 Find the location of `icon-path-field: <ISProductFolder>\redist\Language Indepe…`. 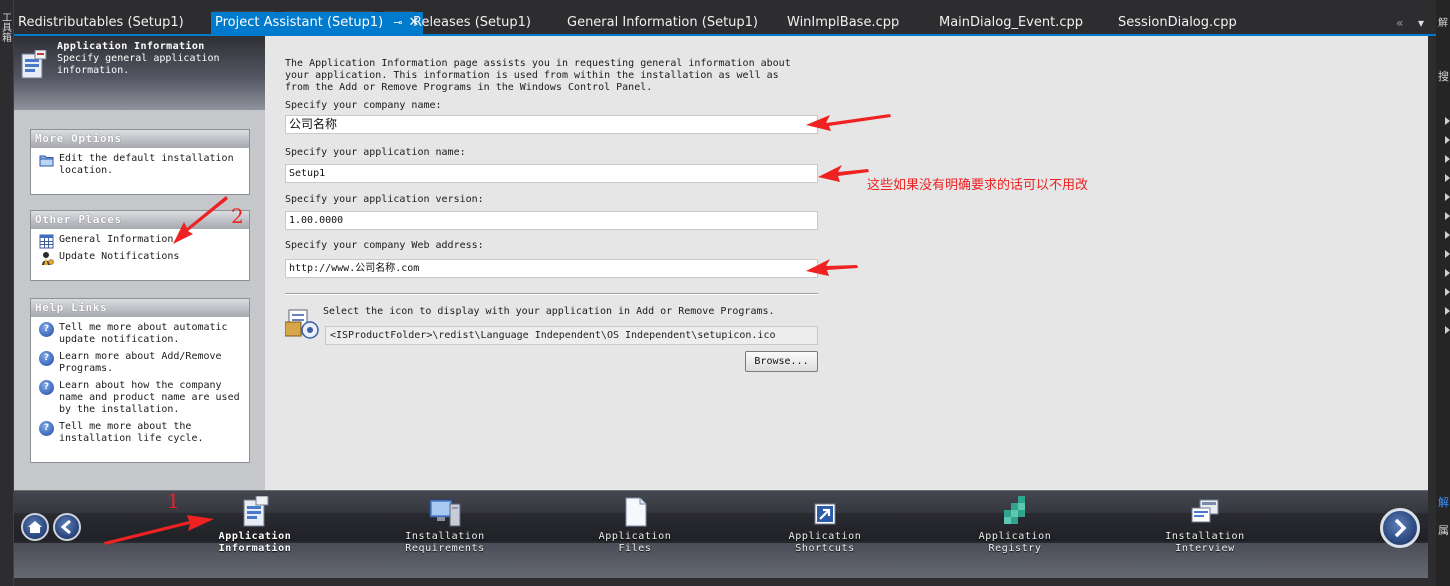

icon-path-field: <ISProductFolder>\redist\Language Indepe… is located at coordinates (571, 335).